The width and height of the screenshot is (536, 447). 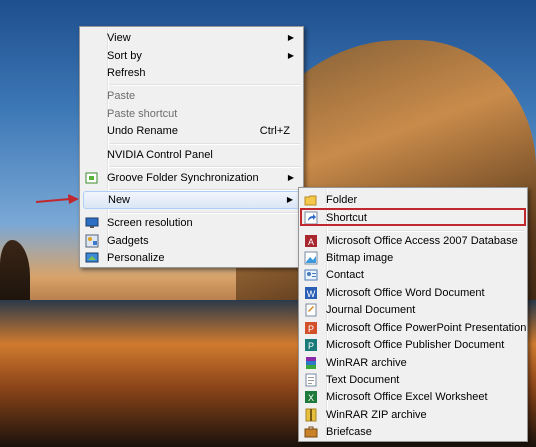 What do you see at coordinates (311, 275) in the screenshot?
I see `contact-icon` at bounding box center [311, 275].